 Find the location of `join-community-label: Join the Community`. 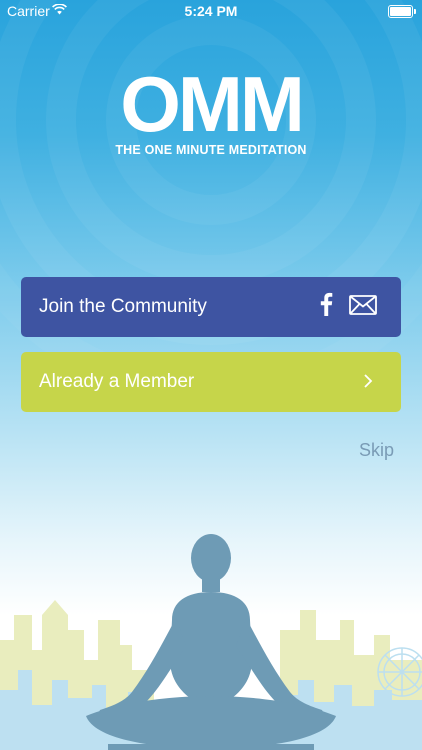

join-community-label: Join the Community is located at coordinates (123, 306).